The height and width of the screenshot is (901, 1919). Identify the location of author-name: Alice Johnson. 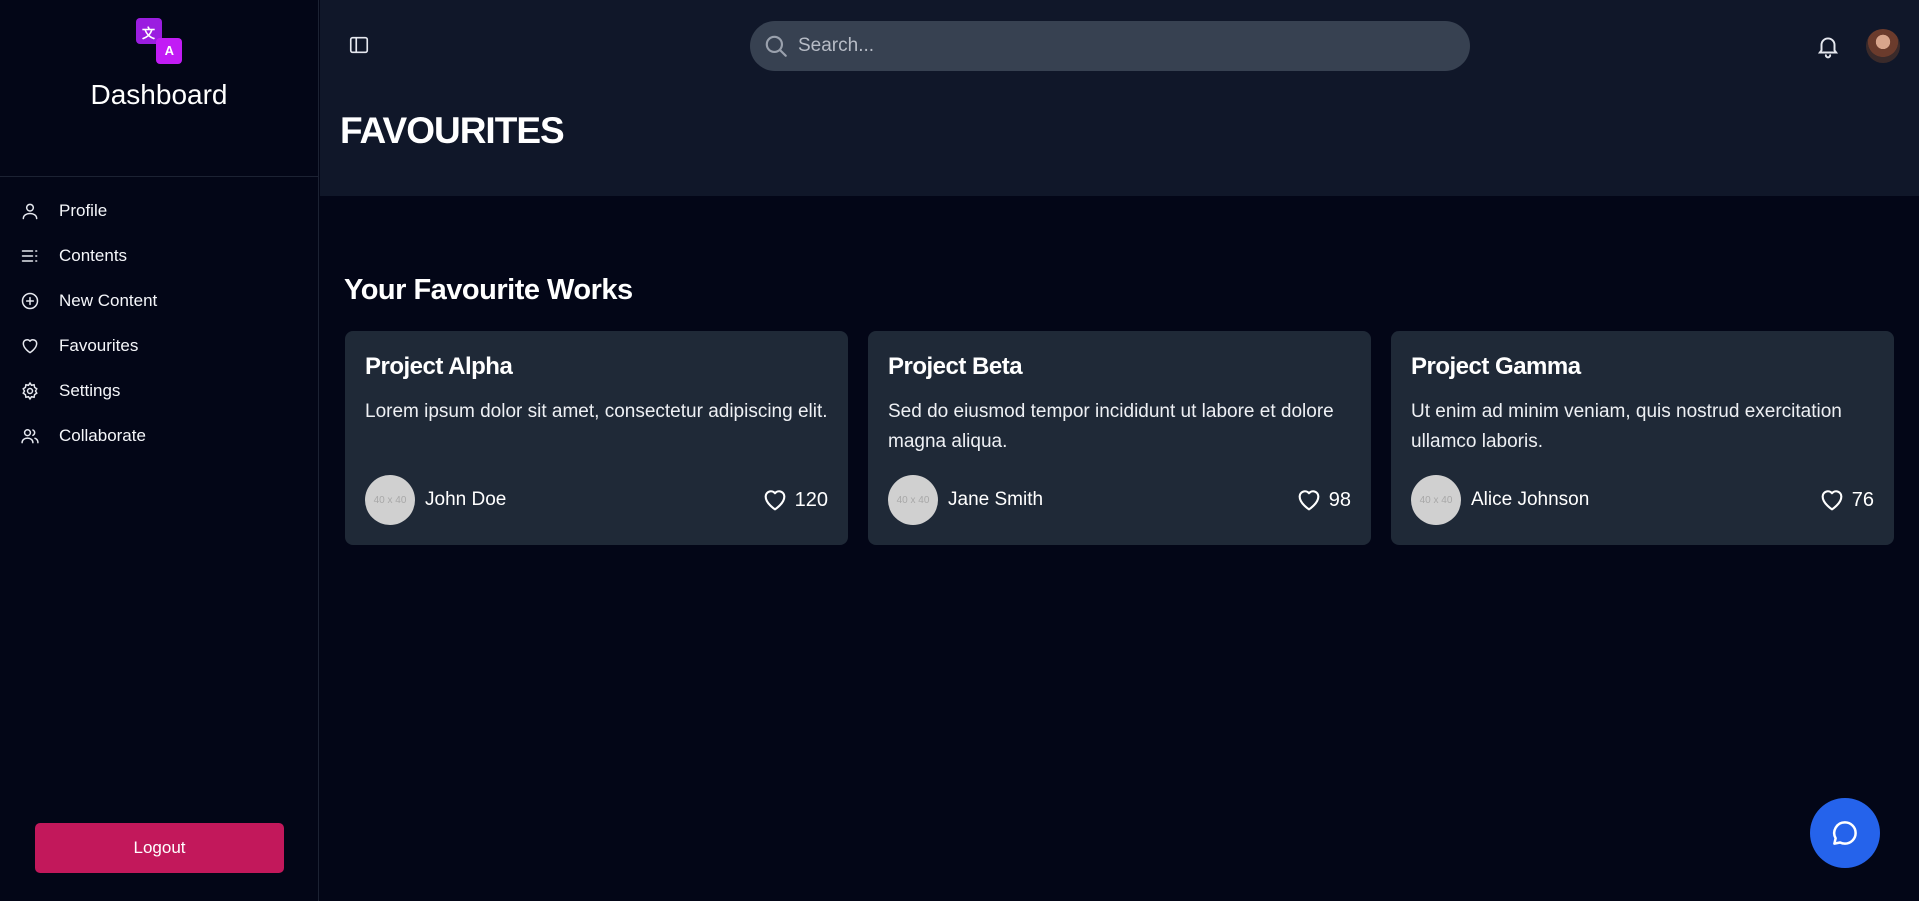
(1530, 499).